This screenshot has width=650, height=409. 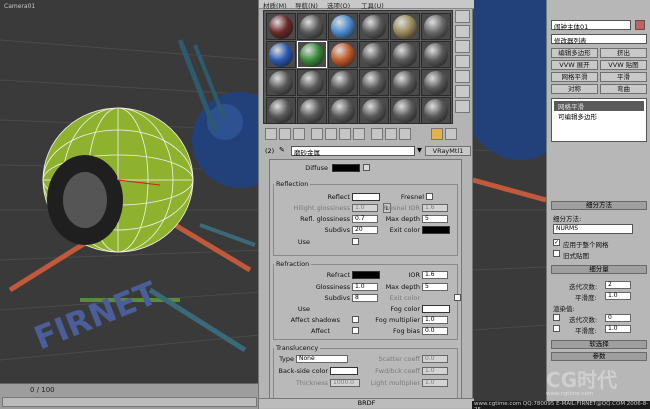 What do you see at coordinates (574, 65) in the screenshot?
I see `unwrap-uvw-button: VVW 展开` at bounding box center [574, 65].